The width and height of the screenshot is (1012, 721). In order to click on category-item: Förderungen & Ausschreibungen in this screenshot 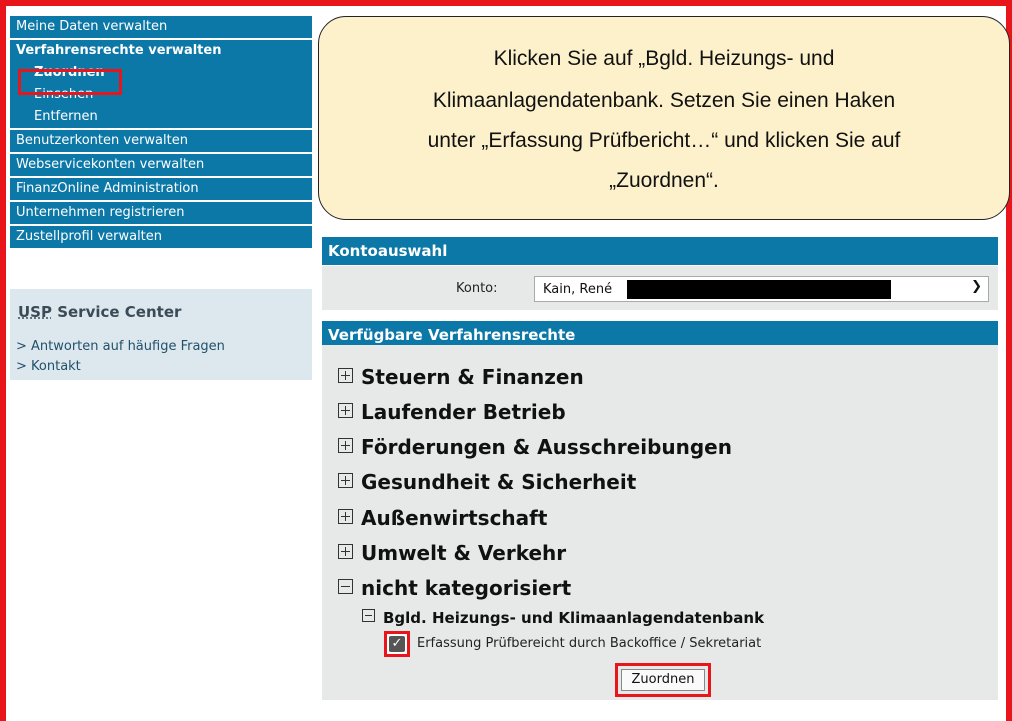, I will do `click(535, 447)`.